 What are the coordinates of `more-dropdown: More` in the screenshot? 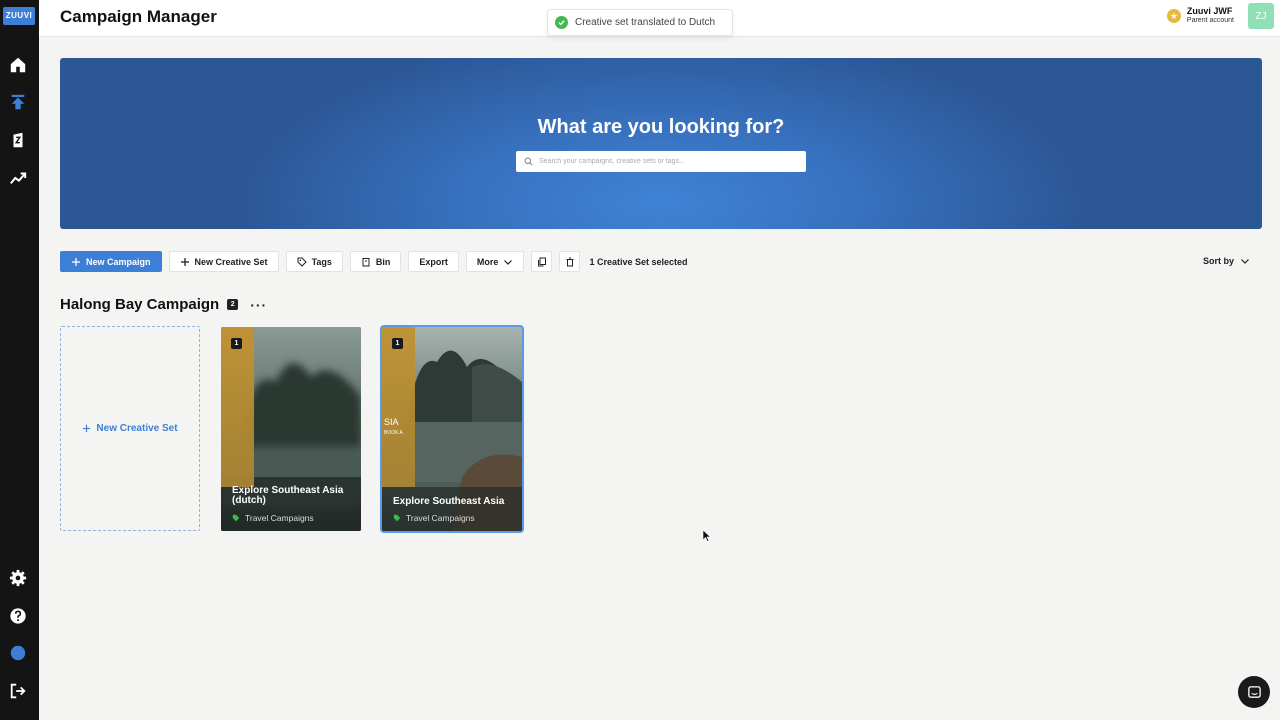 It's located at (495, 261).